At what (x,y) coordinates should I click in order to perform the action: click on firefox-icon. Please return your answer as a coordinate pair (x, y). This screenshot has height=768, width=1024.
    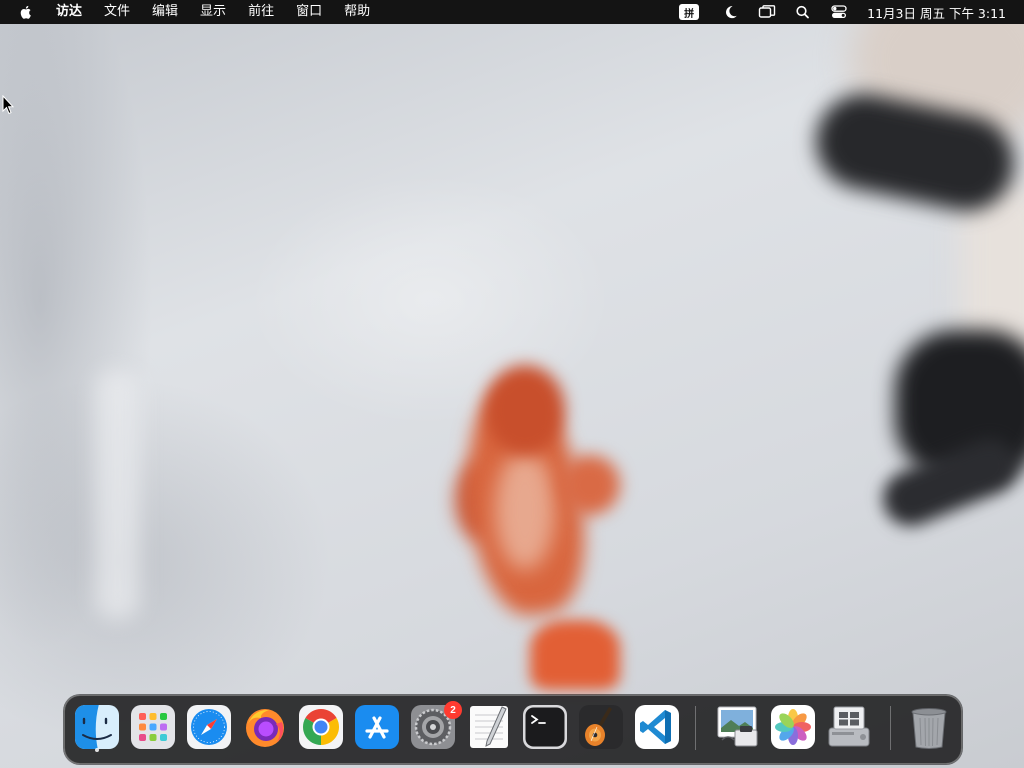
    Looking at the image, I should click on (265, 728).